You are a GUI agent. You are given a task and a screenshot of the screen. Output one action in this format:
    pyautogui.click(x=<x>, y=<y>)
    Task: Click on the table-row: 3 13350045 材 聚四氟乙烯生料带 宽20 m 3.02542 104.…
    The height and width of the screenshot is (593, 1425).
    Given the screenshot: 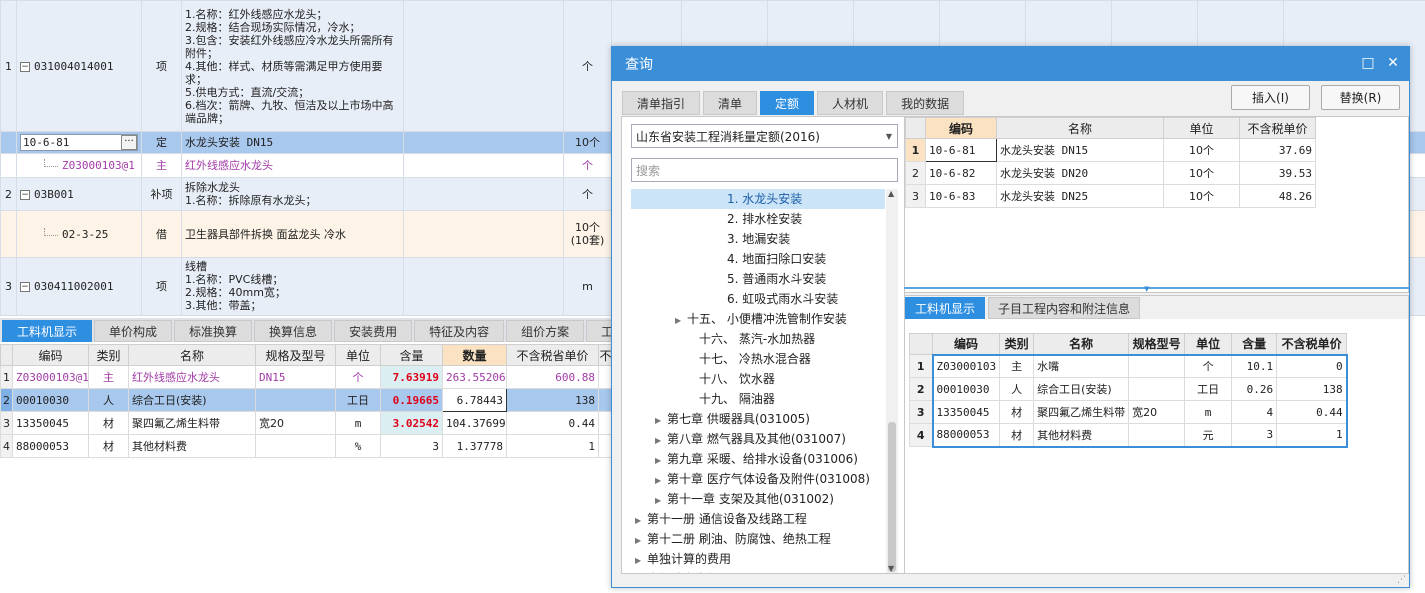 What is the action you would take?
    pyautogui.click(x=306, y=423)
    